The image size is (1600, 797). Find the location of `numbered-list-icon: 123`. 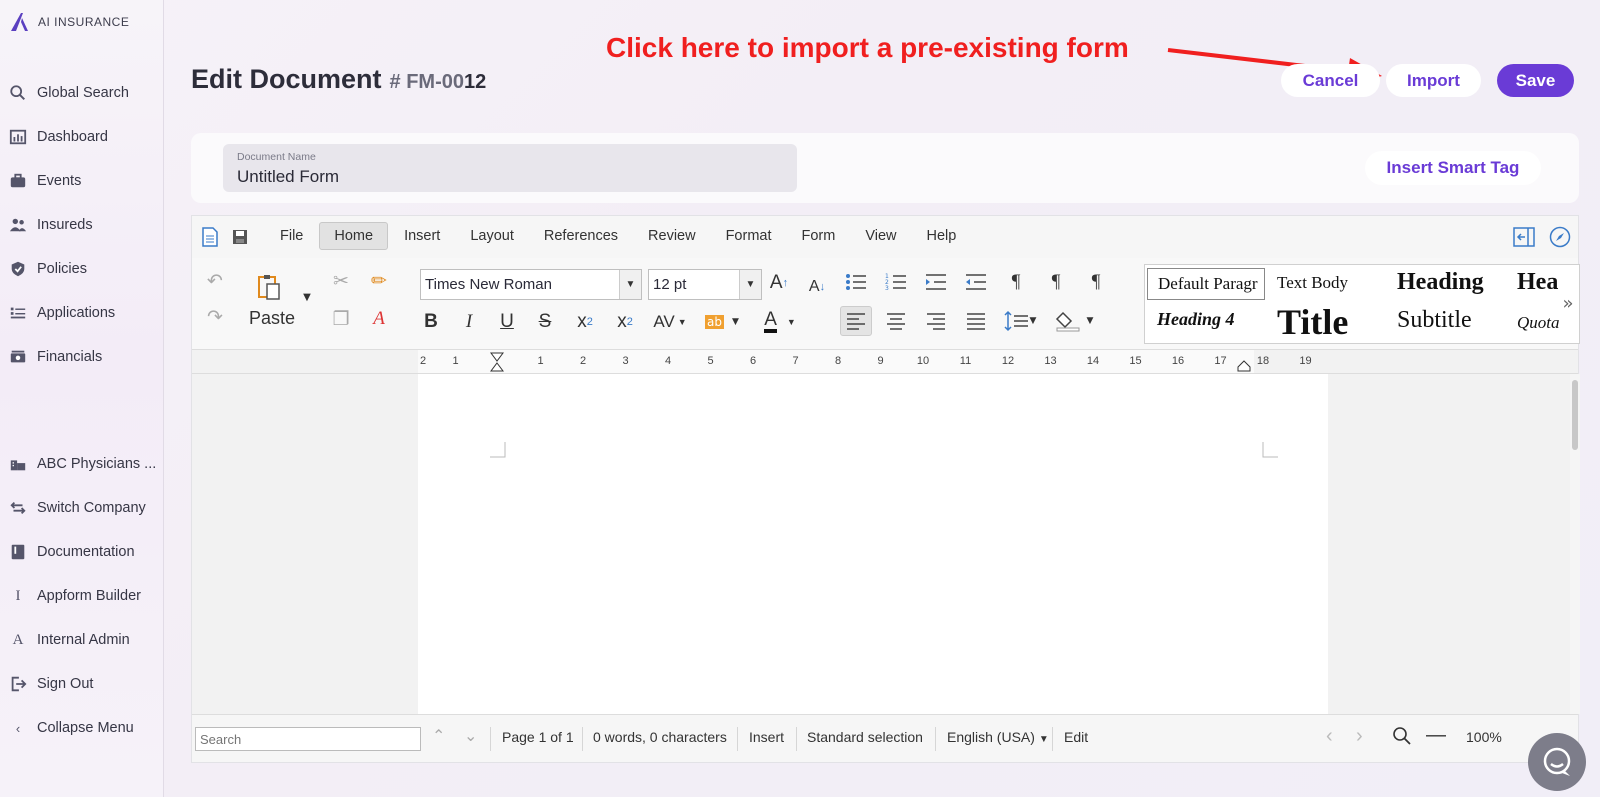

numbered-list-icon: 123 is located at coordinates (896, 282).